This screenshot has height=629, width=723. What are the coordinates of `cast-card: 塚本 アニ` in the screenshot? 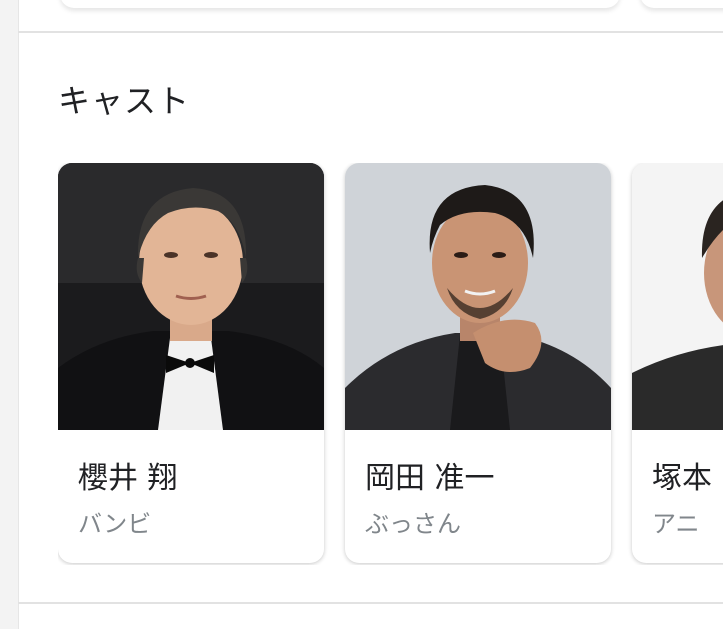 It's located at (677, 363).